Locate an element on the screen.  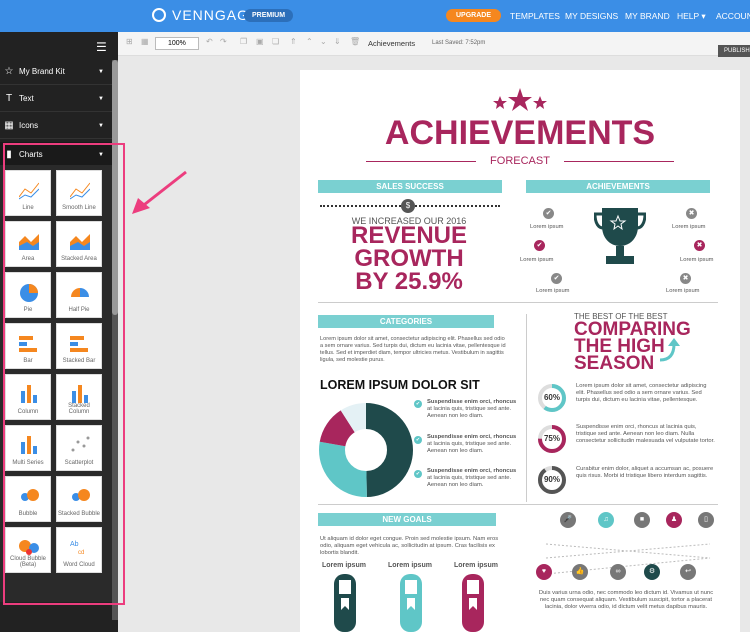
upgrade-button: UPGRADE is located at coordinates (474, 15).